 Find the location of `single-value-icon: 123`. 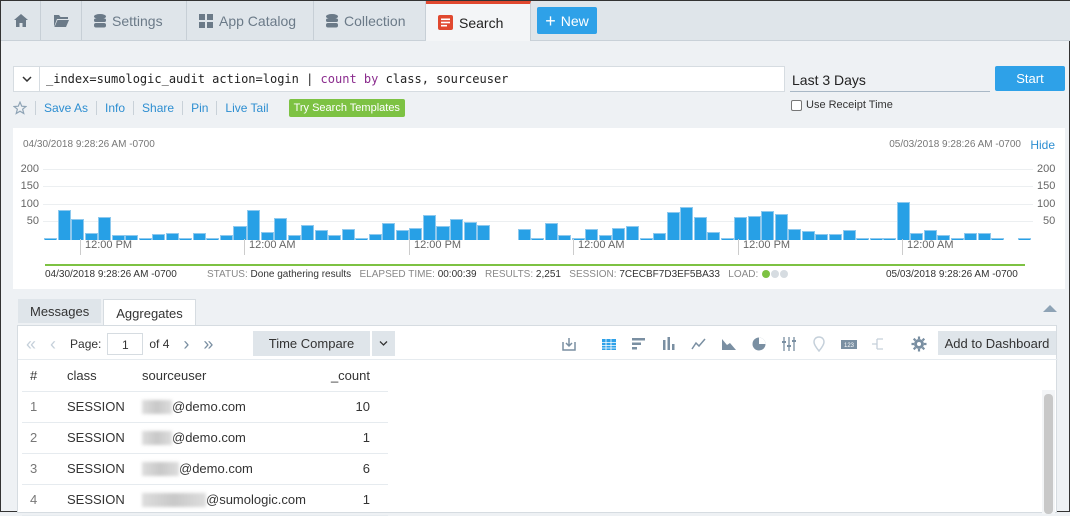

single-value-icon: 123 is located at coordinates (849, 344).